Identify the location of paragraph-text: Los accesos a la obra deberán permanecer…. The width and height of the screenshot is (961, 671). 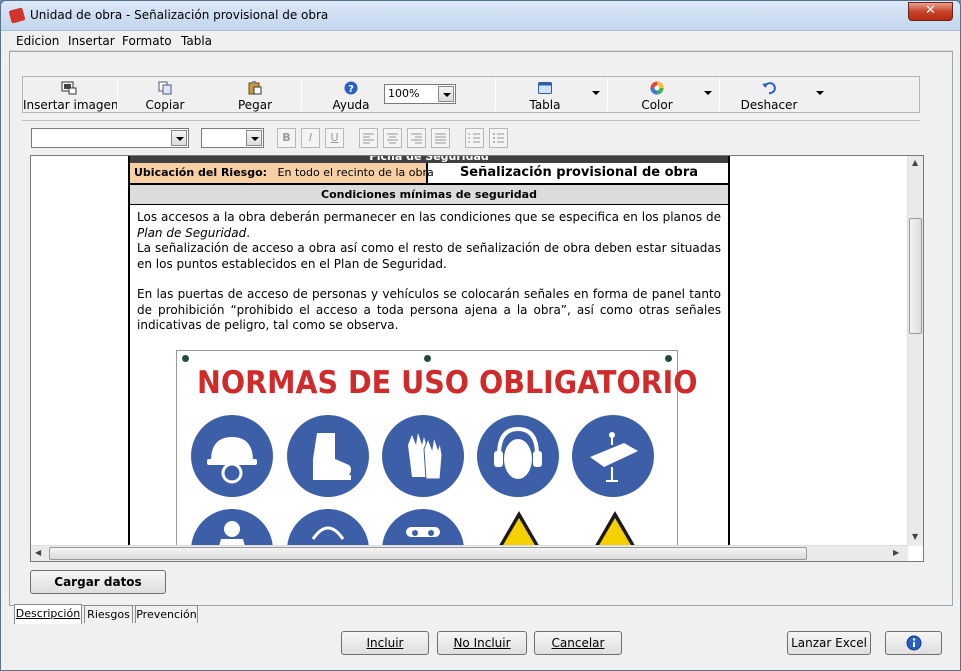
(429, 217).